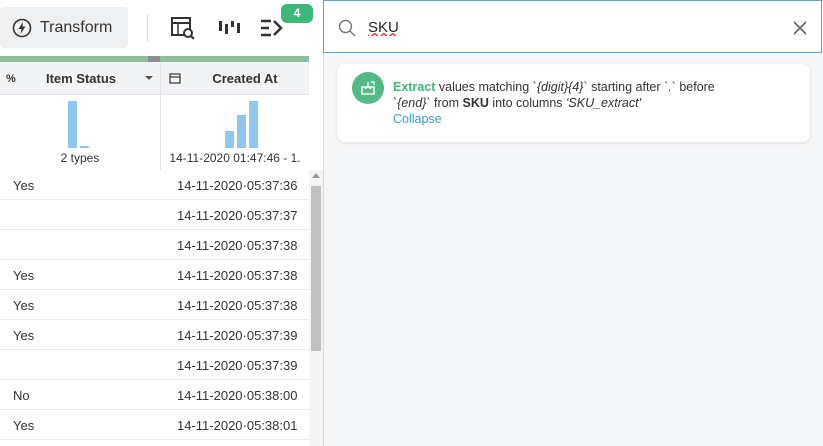 The width and height of the screenshot is (823, 446). I want to click on column-header-item-status: % Item Status, so click(80, 78).